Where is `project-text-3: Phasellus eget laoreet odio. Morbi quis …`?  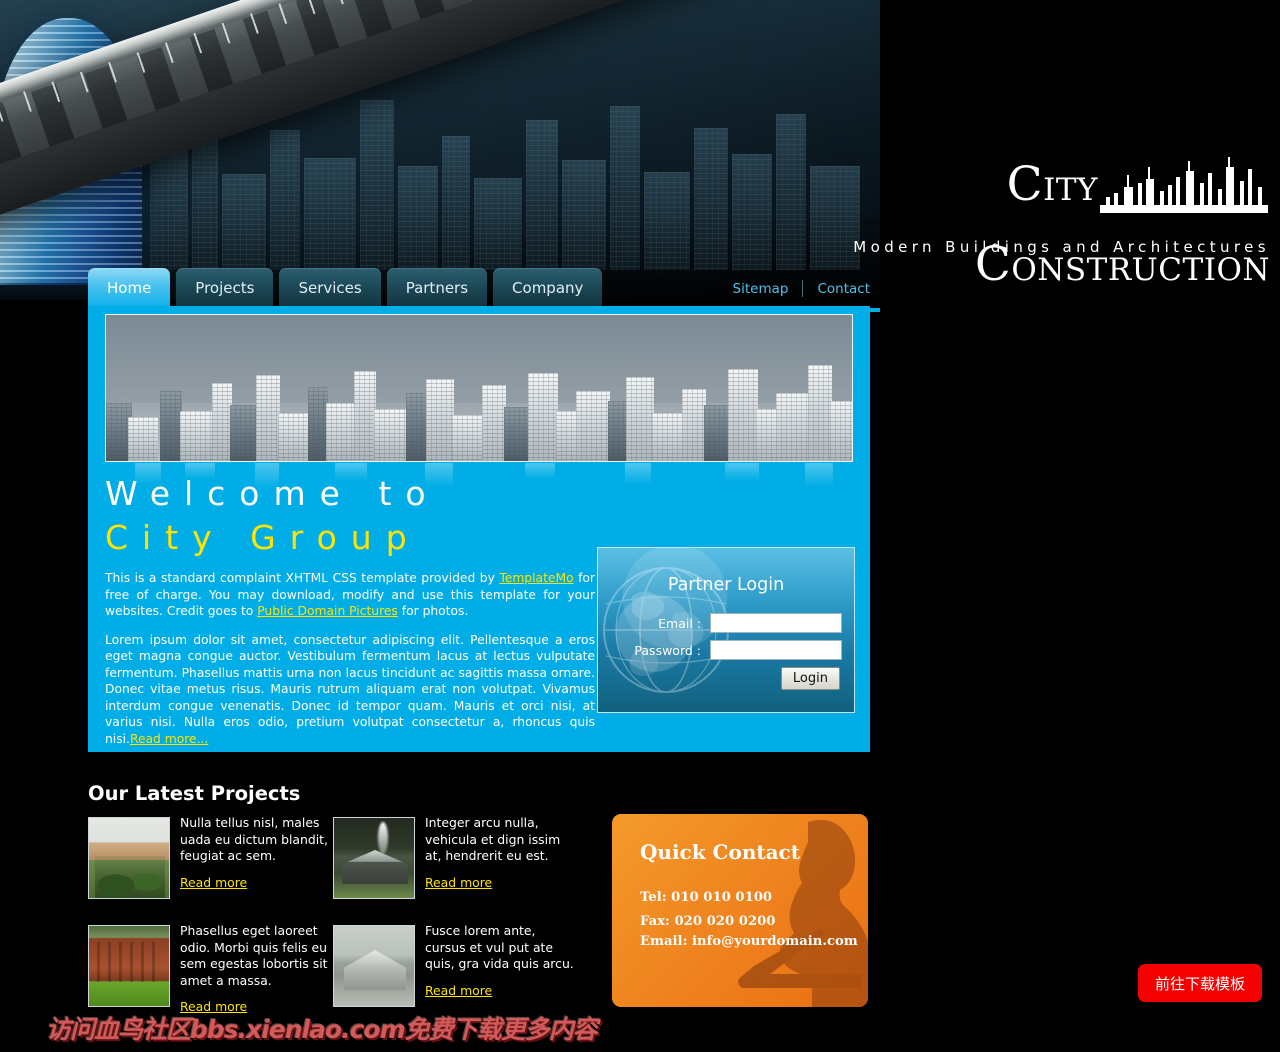 project-text-3: Phasellus eget laoreet odio. Morbi quis … is located at coordinates (255, 969).